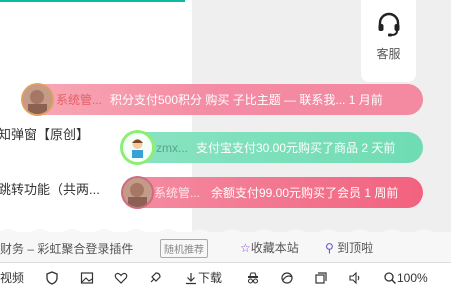  What do you see at coordinates (210, 278) in the screenshot?
I see `download-label: 下载` at bounding box center [210, 278].